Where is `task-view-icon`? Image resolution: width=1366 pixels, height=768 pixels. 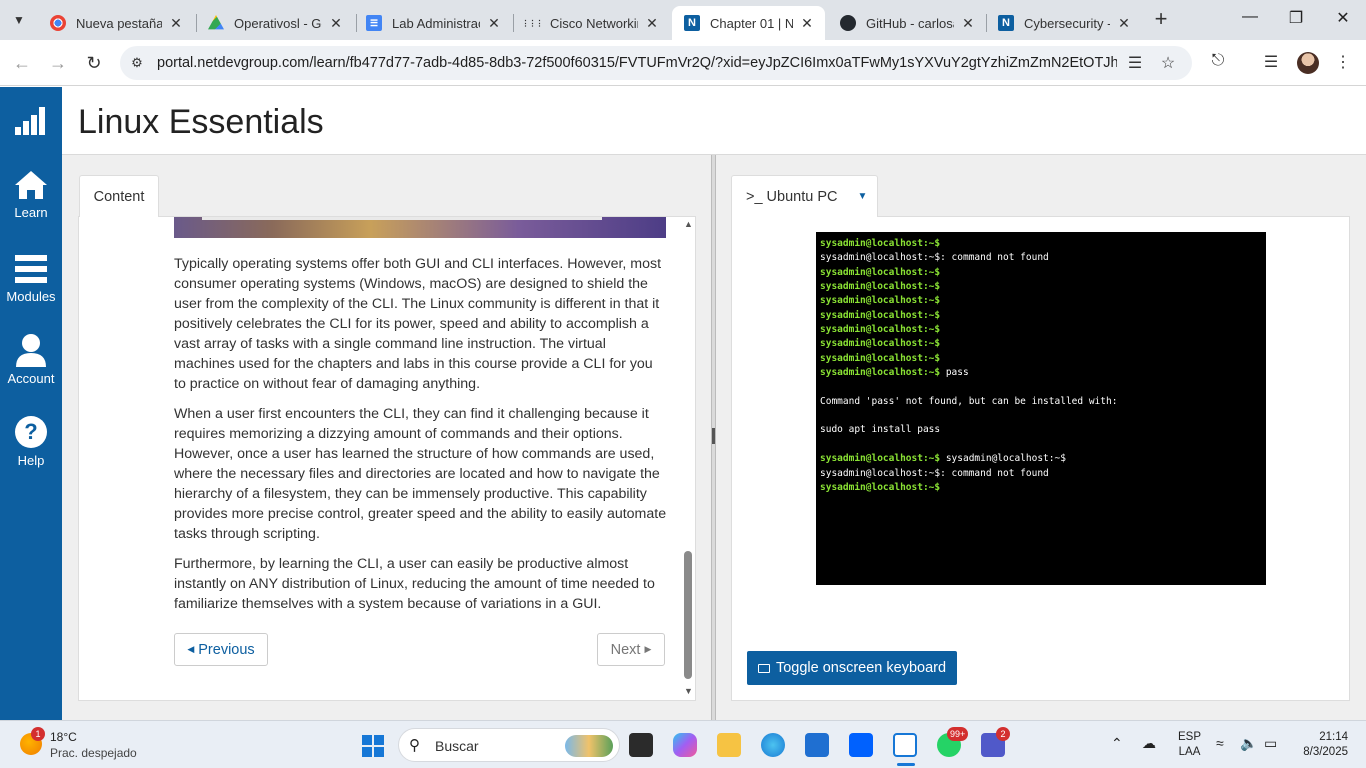
task-view-icon is located at coordinates (641, 745).